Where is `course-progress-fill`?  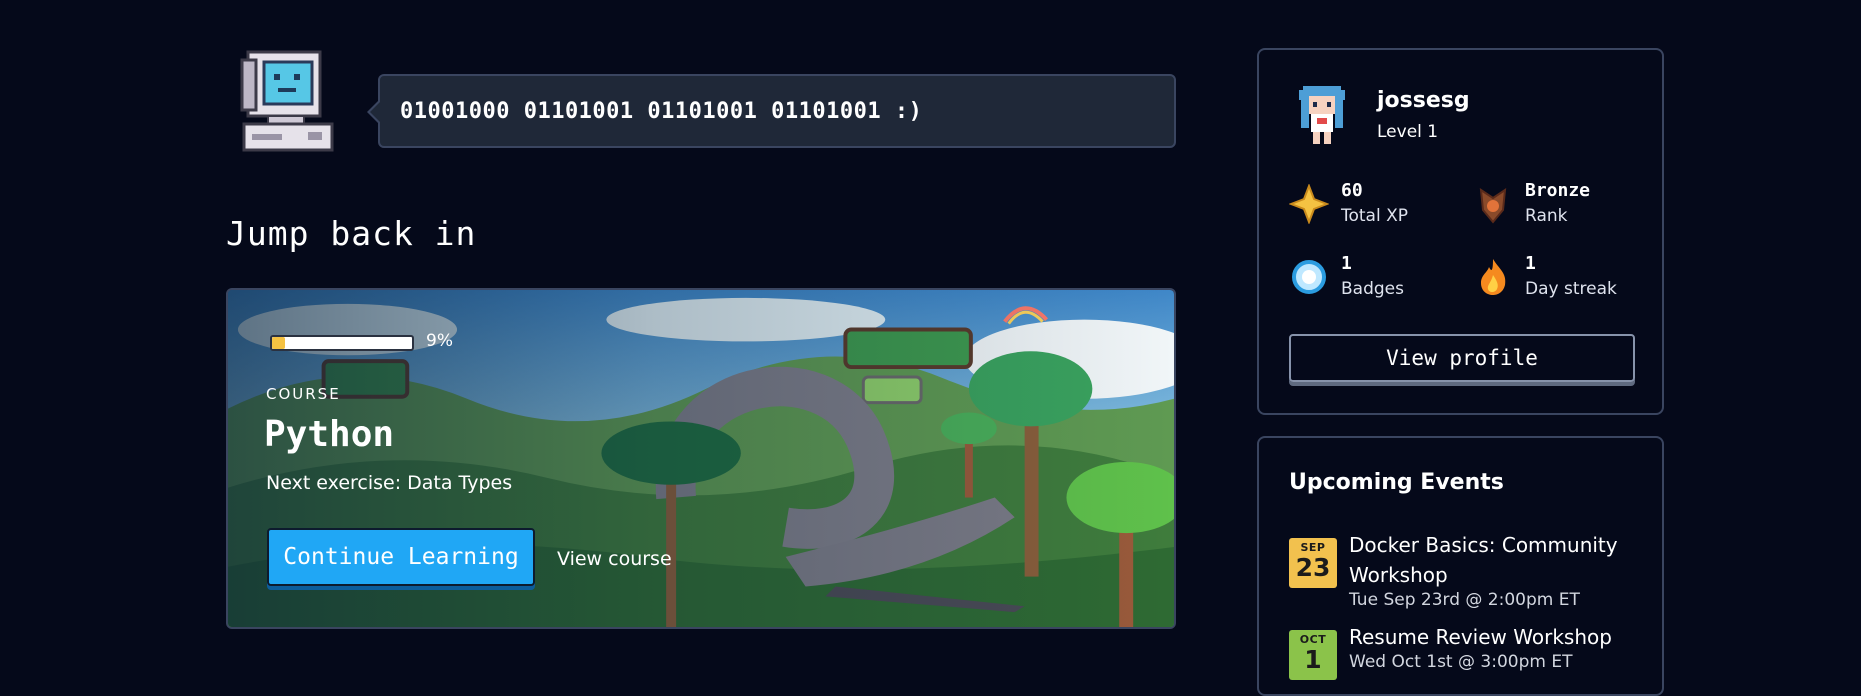 course-progress-fill is located at coordinates (278, 343).